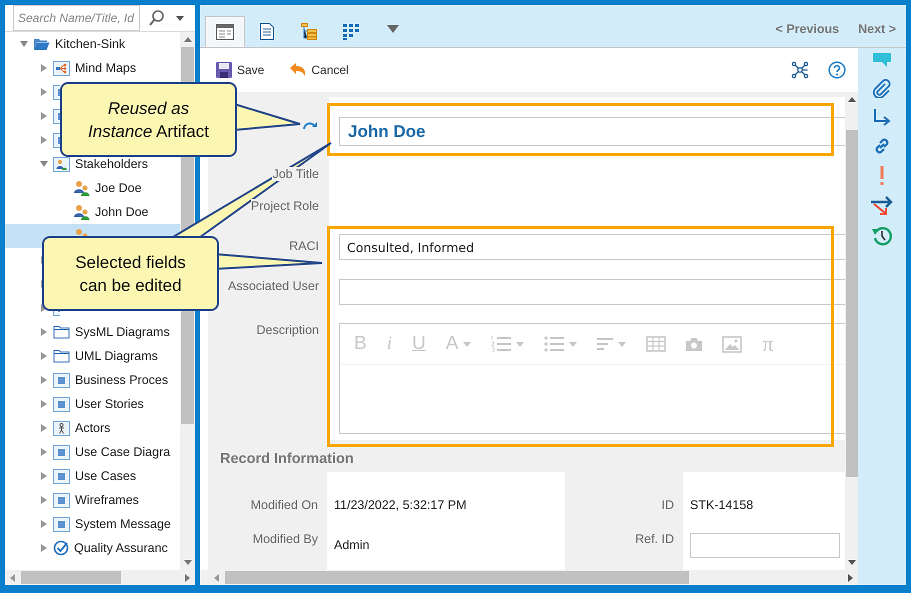 This screenshot has height=593, width=911. What do you see at coordinates (654, 539) in the screenshot?
I see `field-label: Ref. ID` at bounding box center [654, 539].